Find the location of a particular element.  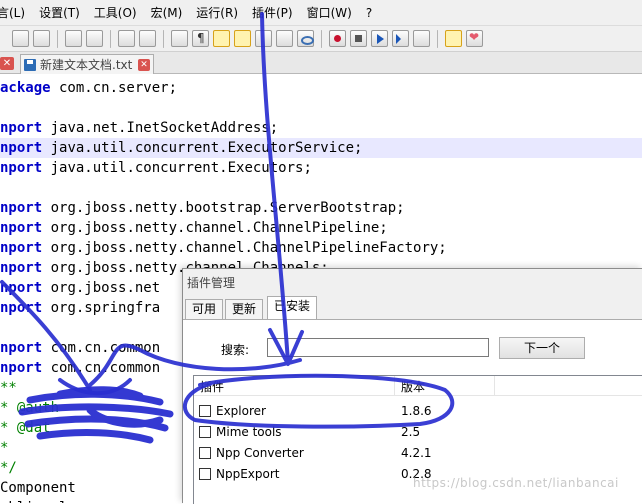

plugin-version: 2.5 is located at coordinates (411, 432).